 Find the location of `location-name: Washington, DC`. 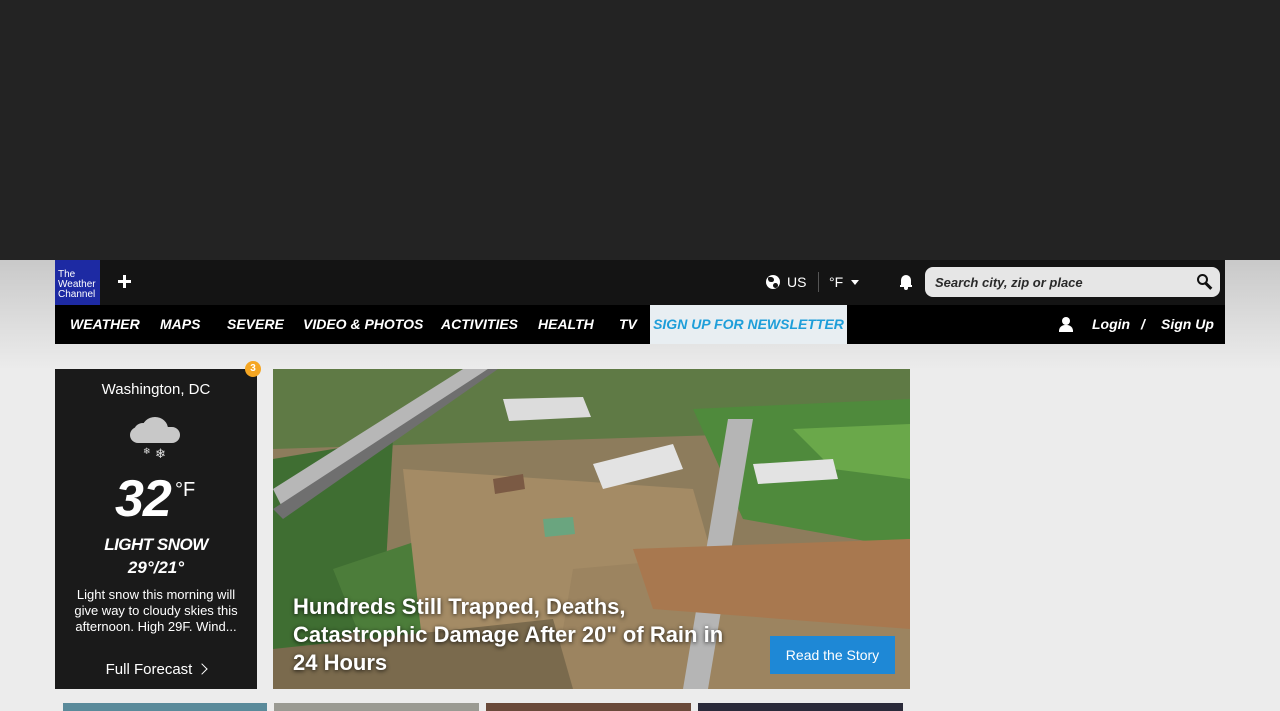

location-name: Washington, DC is located at coordinates (156, 389).